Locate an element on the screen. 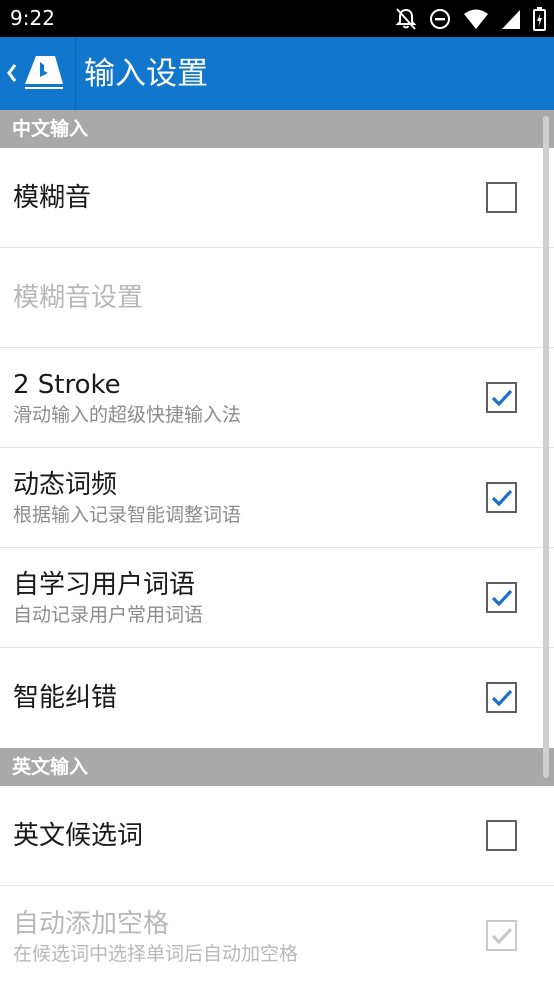 The image size is (554, 985). notifications-off-icon is located at coordinates (406, 19).